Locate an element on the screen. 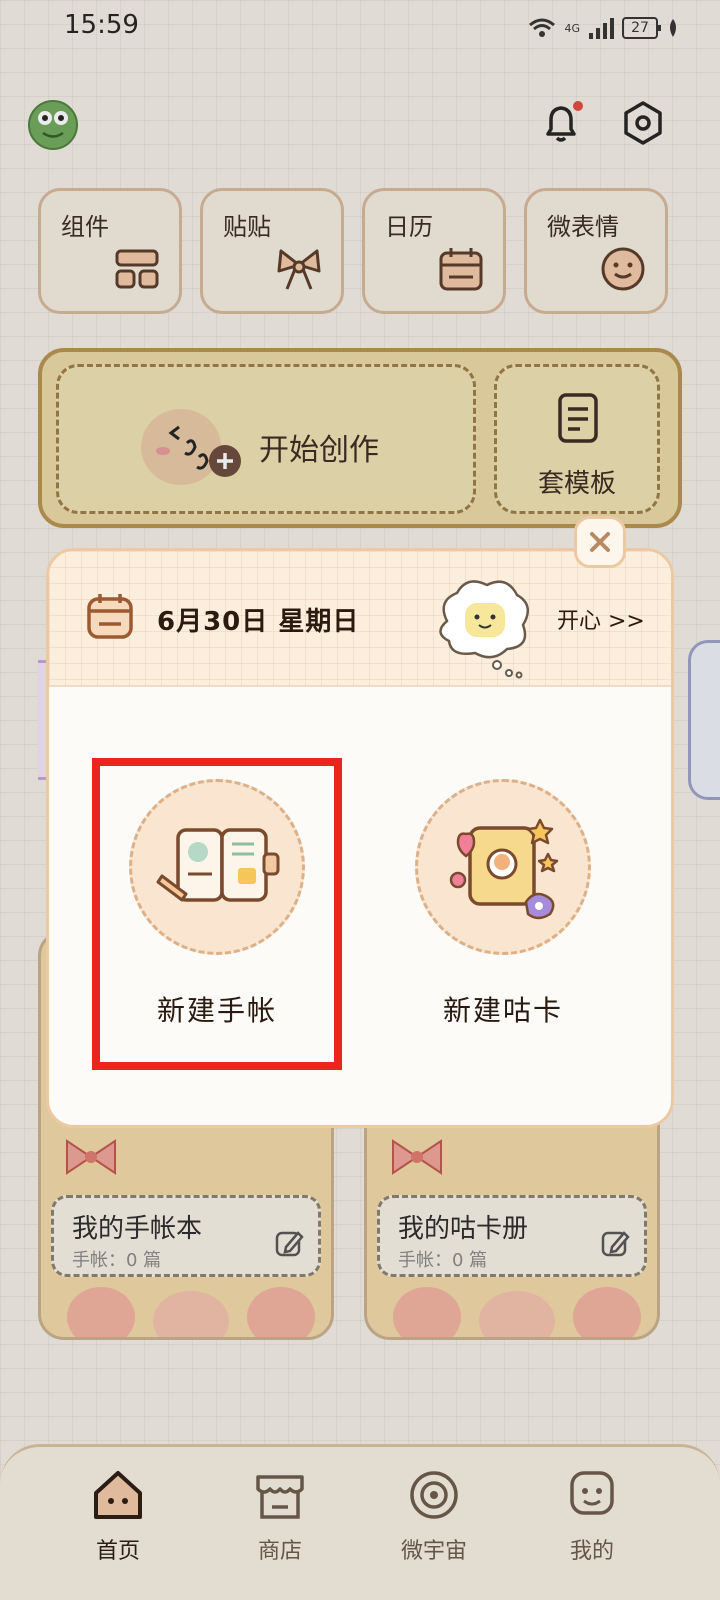 The height and width of the screenshot is (1600, 720). close-icon is located at coordinates (600, 542).